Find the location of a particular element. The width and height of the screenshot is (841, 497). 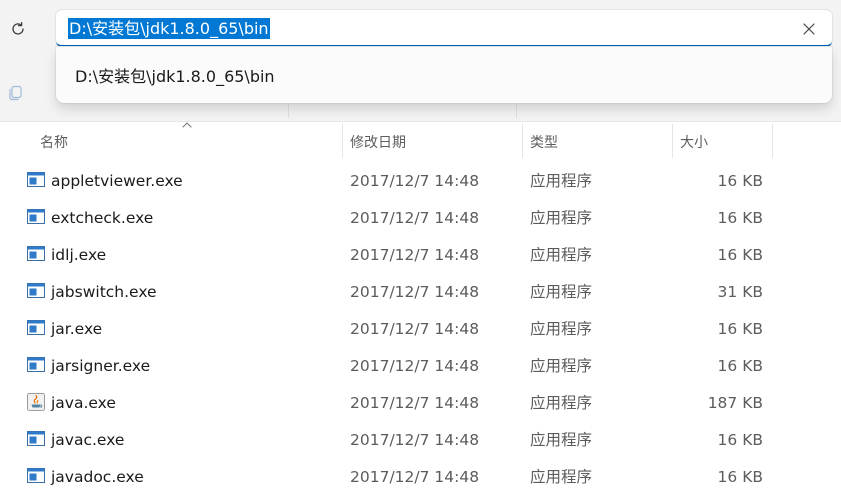

address-suggestions: D:\安装包\jdk1.8.0_65\bin is located at coordinates (444, 75).